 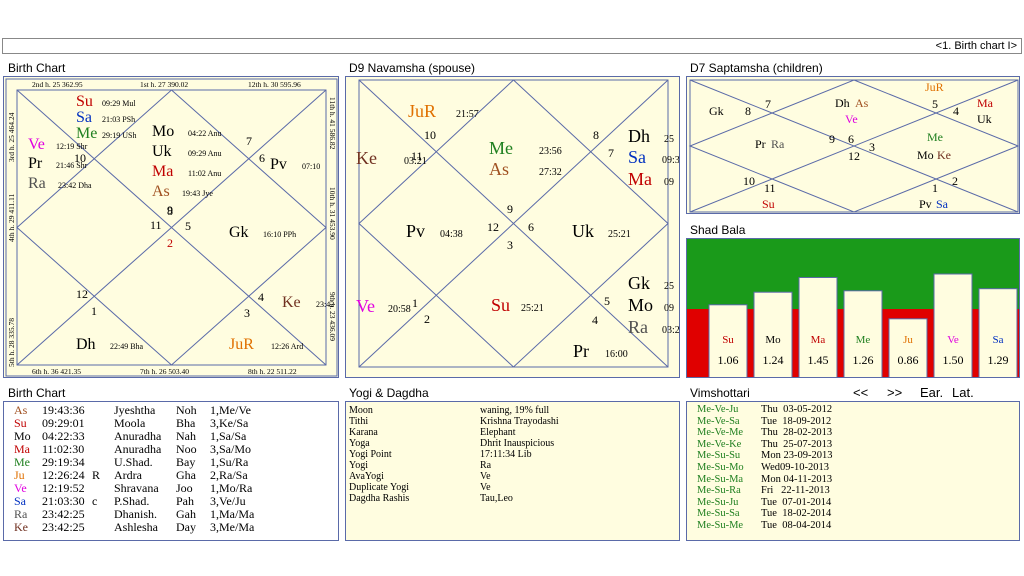 What do you see at coordinates (422, 111) in the screenshot?
I see `navamsha-planet-jur: JuR` at bounding box center [422, 111].